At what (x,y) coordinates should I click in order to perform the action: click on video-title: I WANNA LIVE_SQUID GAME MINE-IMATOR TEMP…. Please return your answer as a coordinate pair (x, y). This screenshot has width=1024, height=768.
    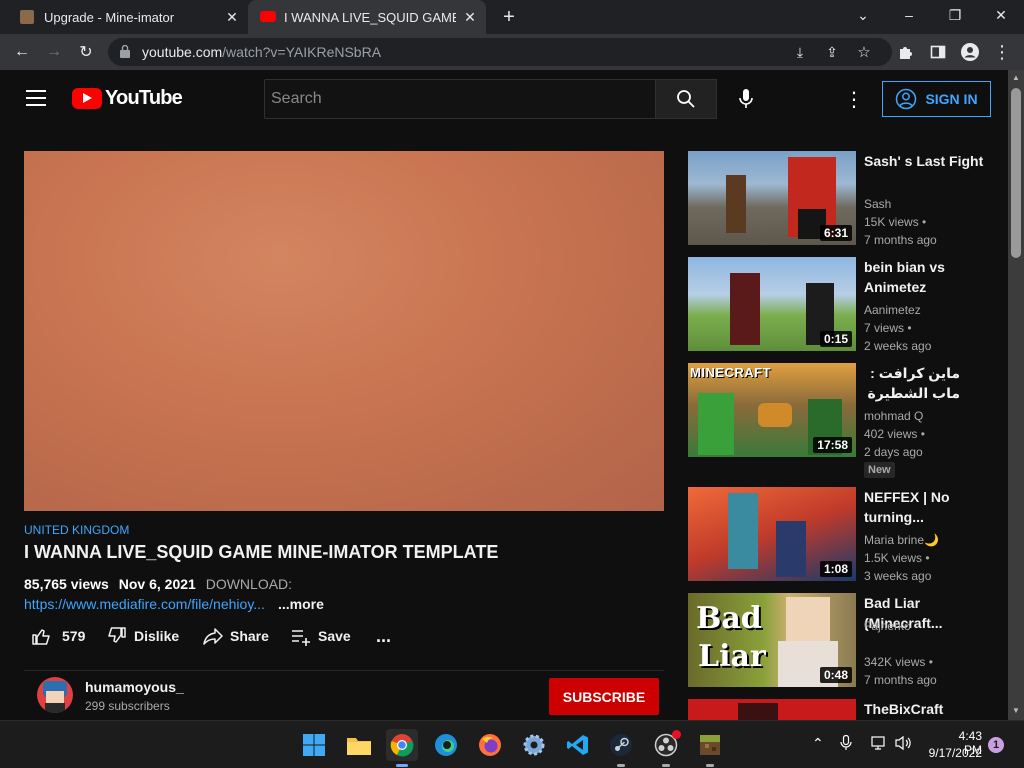
    Looking at the image, I should click on (261, 552).